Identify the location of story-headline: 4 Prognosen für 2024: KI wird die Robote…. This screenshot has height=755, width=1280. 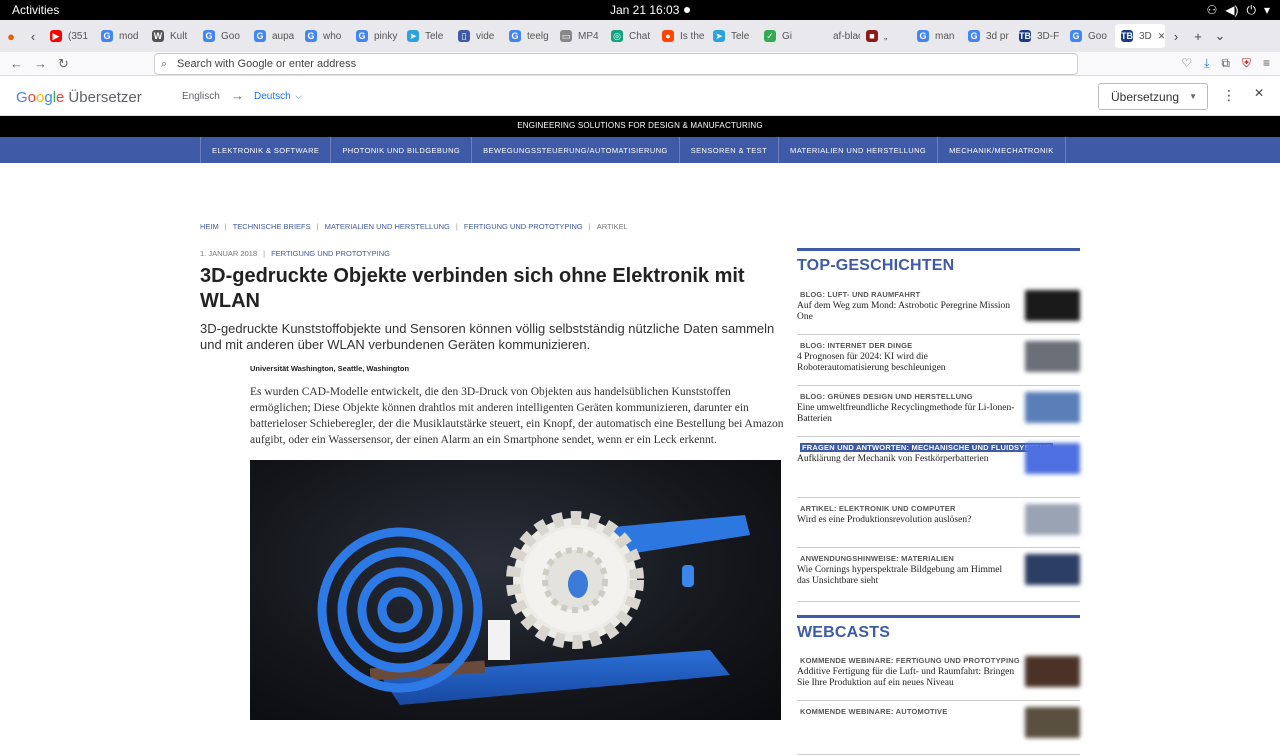
(907, 363).